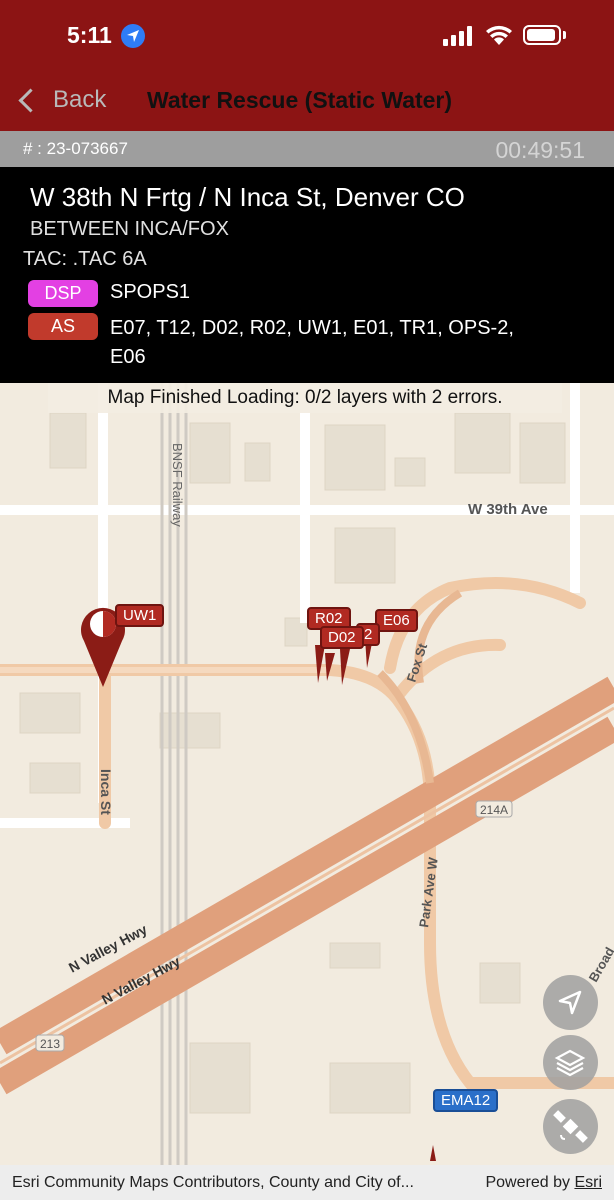  I want to click on label-bnsf: BNSF Railway, so click(177, 485).